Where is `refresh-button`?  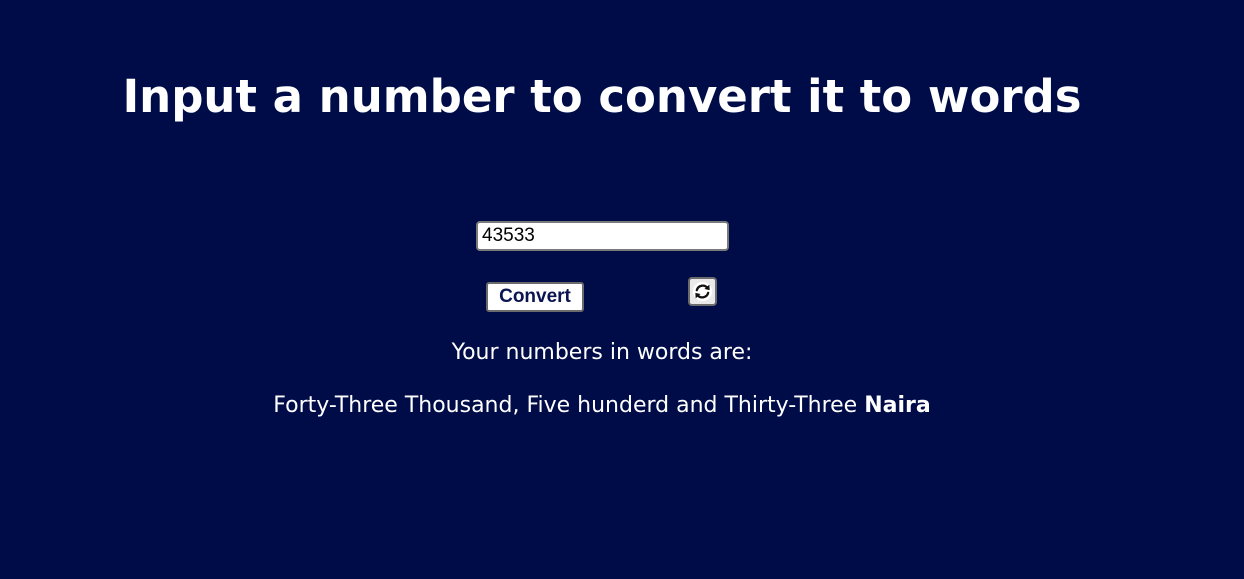 refresh-button is located at coordinates (702, 291).